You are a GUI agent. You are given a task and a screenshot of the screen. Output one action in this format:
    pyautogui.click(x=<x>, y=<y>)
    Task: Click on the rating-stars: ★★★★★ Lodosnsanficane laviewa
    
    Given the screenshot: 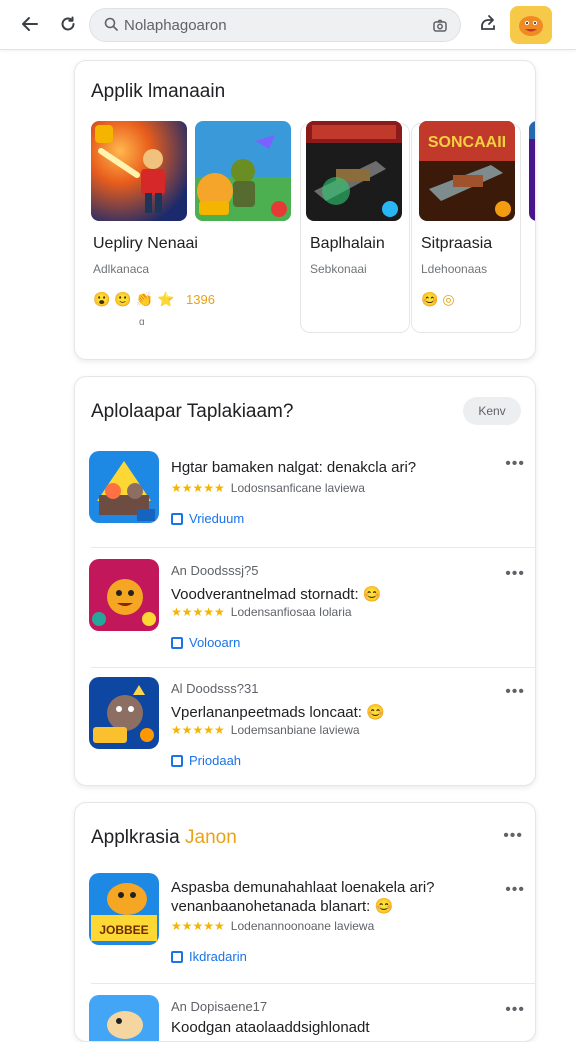 What is the action you would take?
    pyautogui.click(x=268, y=488)
    